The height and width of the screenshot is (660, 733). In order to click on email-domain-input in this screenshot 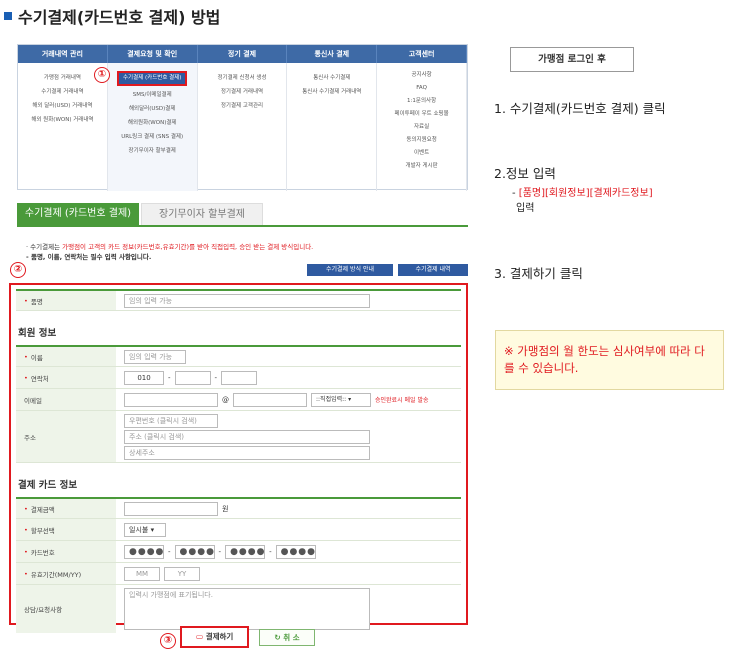, I will do `click(270, 399)`.